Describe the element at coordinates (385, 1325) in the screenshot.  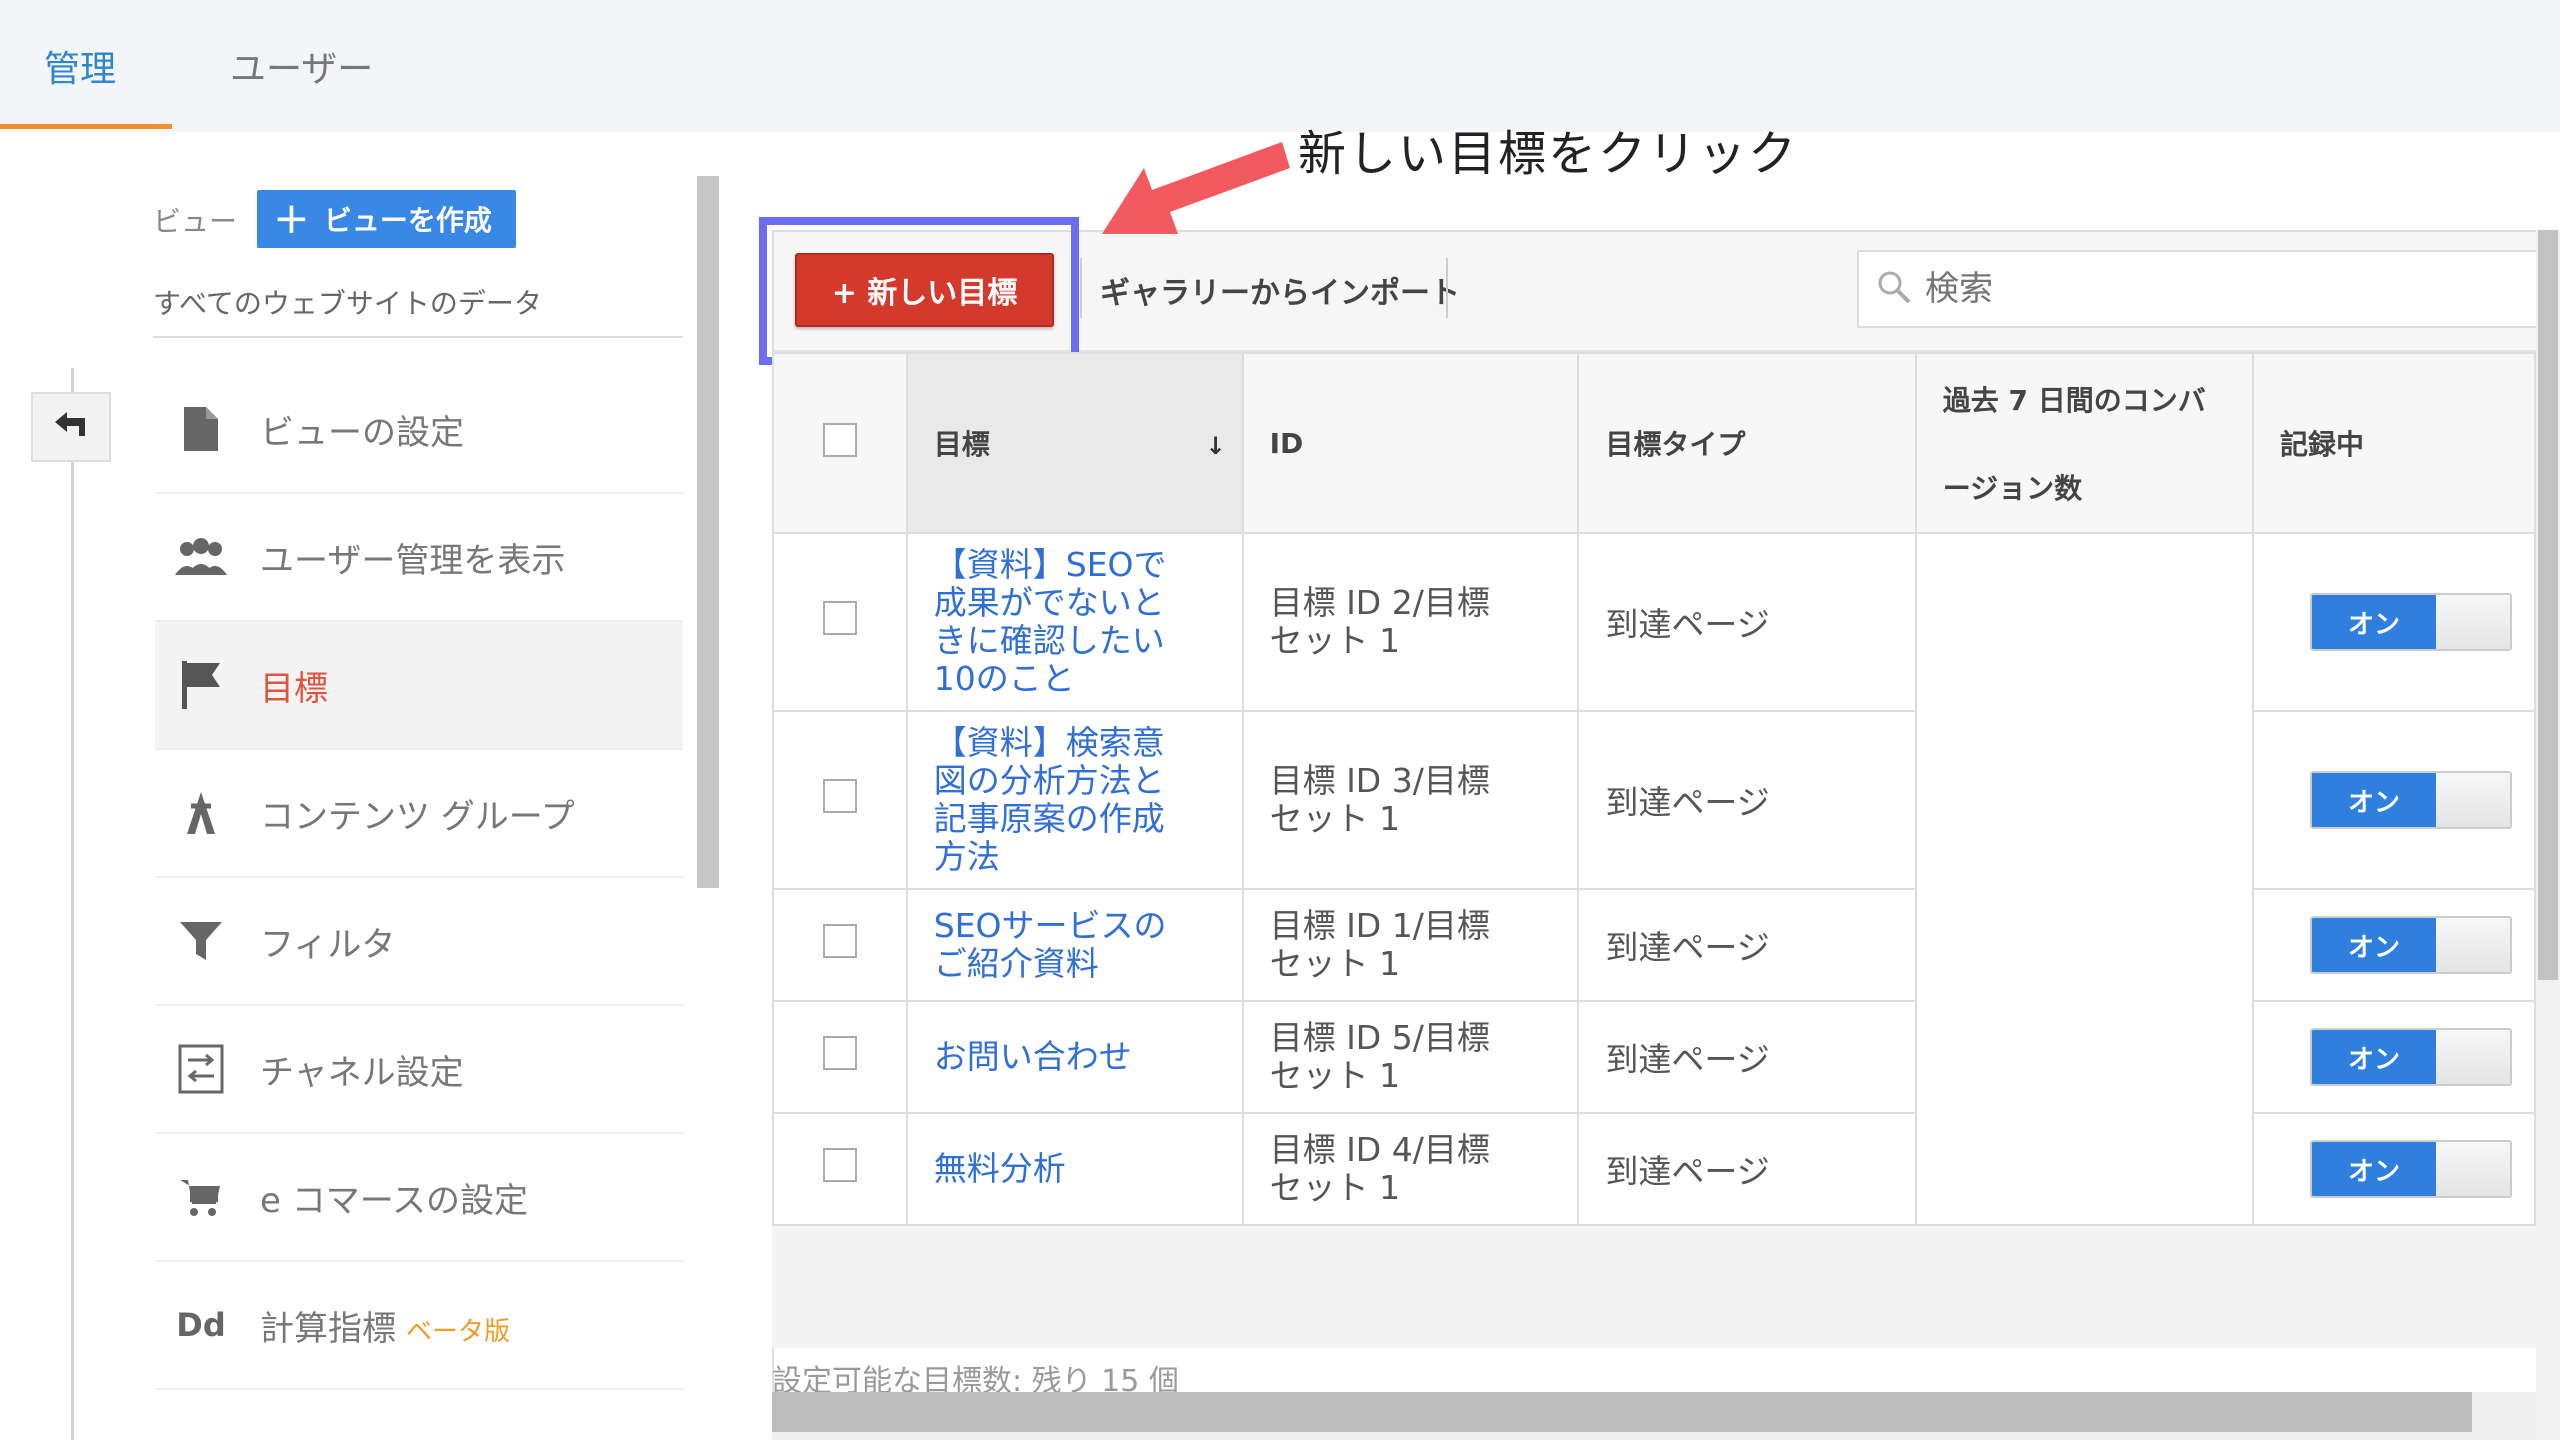
I see `sidebar-item-label: 計算指標 ベータ版` at that location.